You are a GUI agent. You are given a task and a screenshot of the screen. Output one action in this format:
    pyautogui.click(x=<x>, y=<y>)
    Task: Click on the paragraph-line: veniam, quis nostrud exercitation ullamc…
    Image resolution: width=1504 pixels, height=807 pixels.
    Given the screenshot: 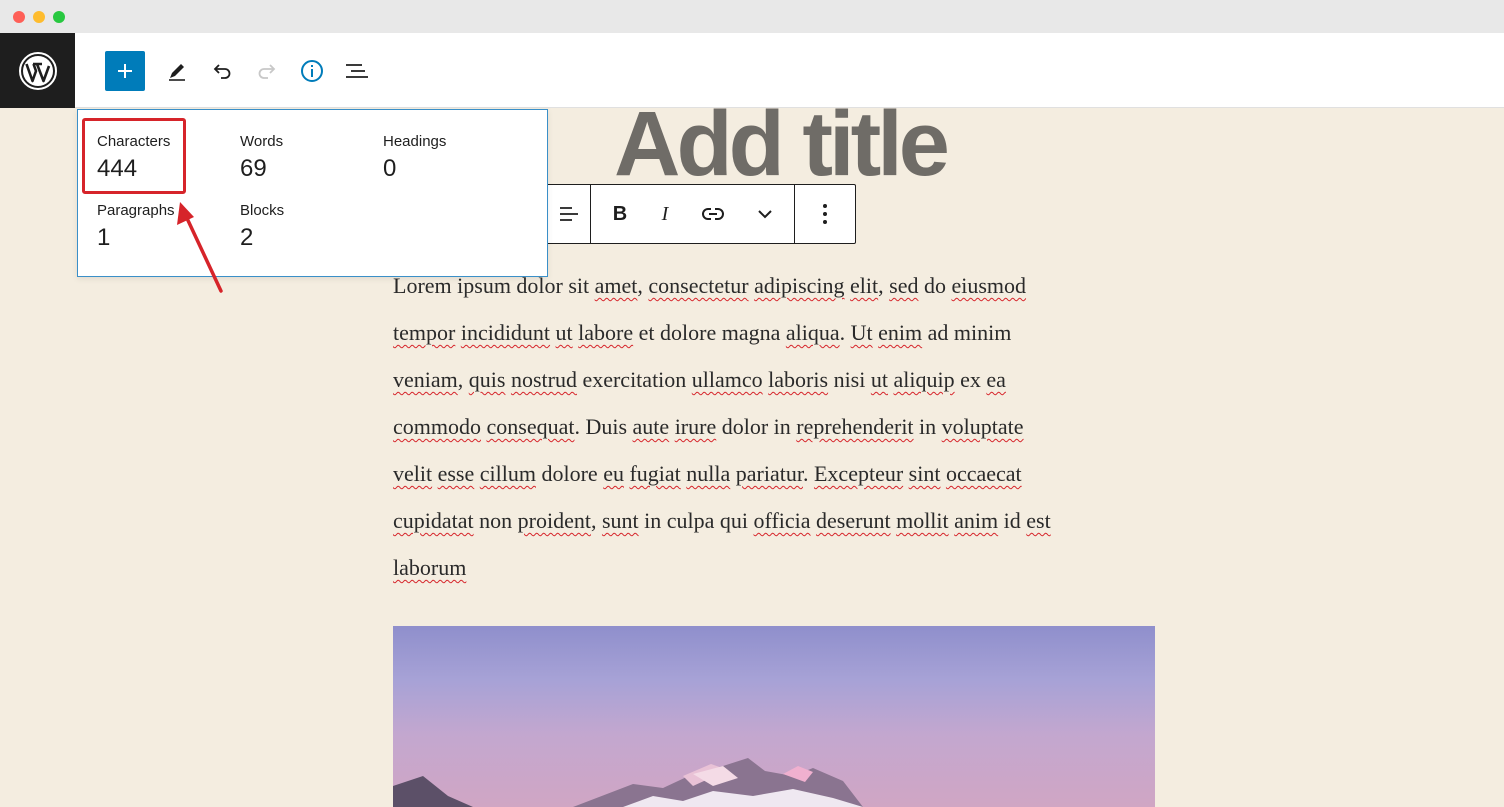 What is the action you would take?
    pyautogui.click(x=699, y=379)
    